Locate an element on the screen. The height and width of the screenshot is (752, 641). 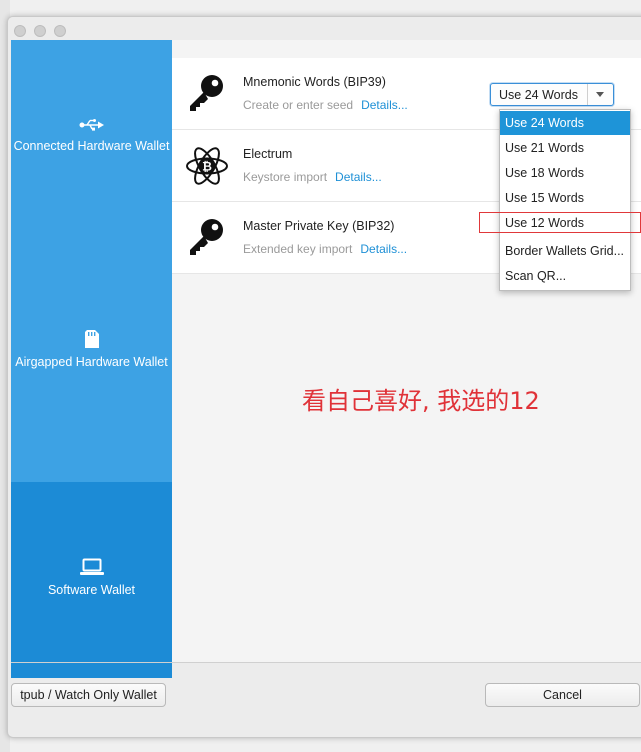
dropdown-option-21-words: Use 21 Words is located at coordinates (565, 148).